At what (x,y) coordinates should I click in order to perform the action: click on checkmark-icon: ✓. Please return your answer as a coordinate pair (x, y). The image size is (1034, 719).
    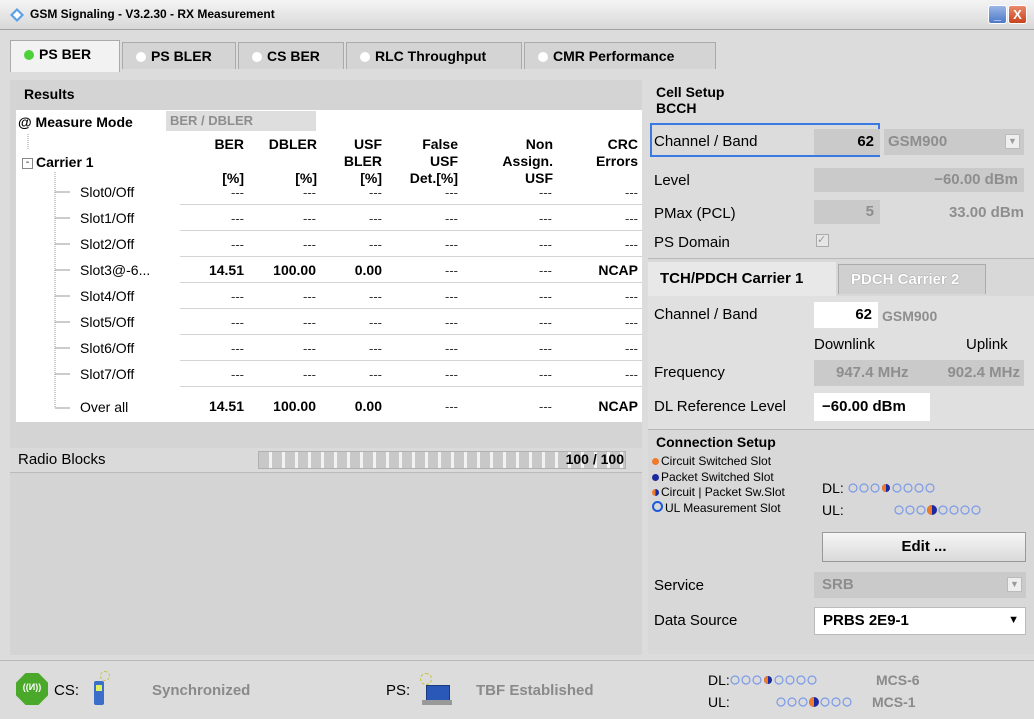
    Looking at the image, I should click on (822, 240).